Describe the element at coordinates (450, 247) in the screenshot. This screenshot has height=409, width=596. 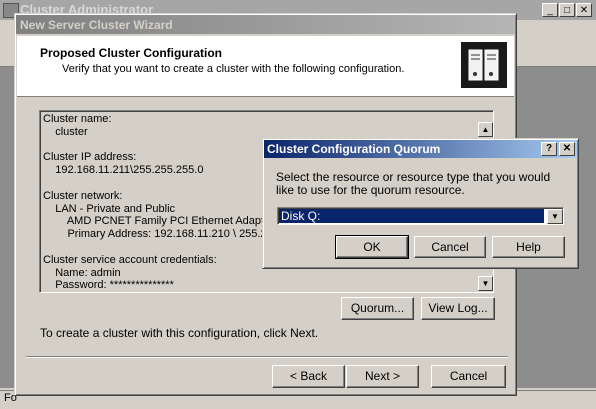
I see `quorum-cancel-button: Cancel` at that location.